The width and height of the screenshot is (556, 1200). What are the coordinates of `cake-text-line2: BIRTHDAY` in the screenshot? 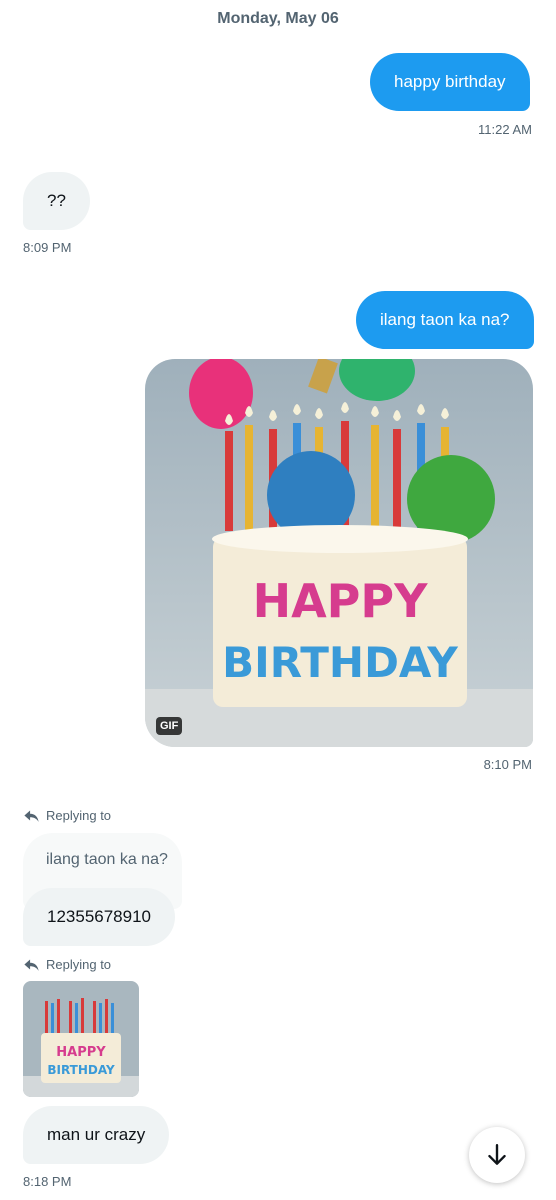 It's located at (340, 662).